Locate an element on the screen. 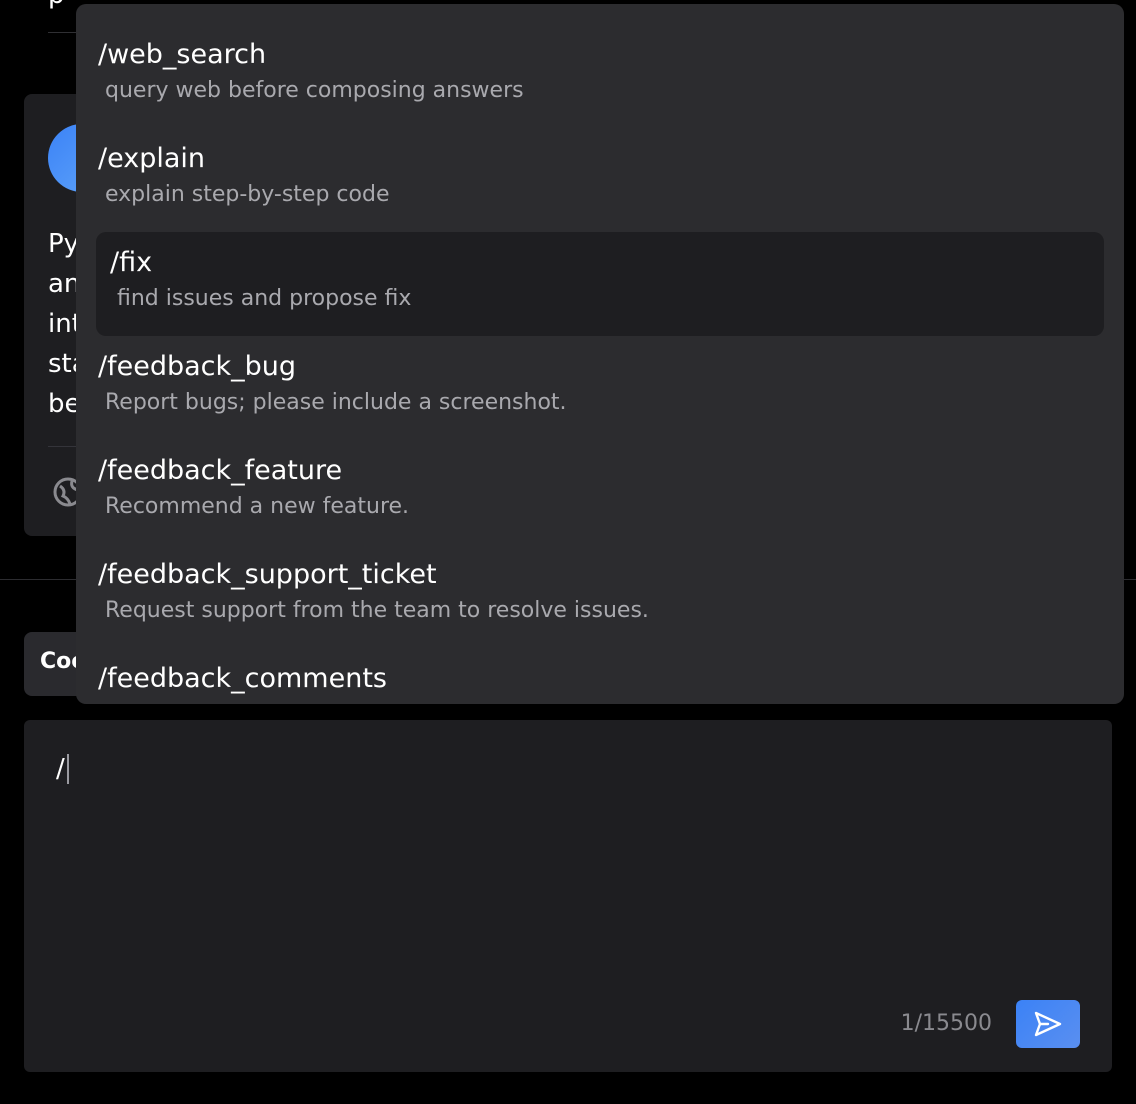 The image size is (1136, 1104). send-button is located at coordinates (1048, 1024).